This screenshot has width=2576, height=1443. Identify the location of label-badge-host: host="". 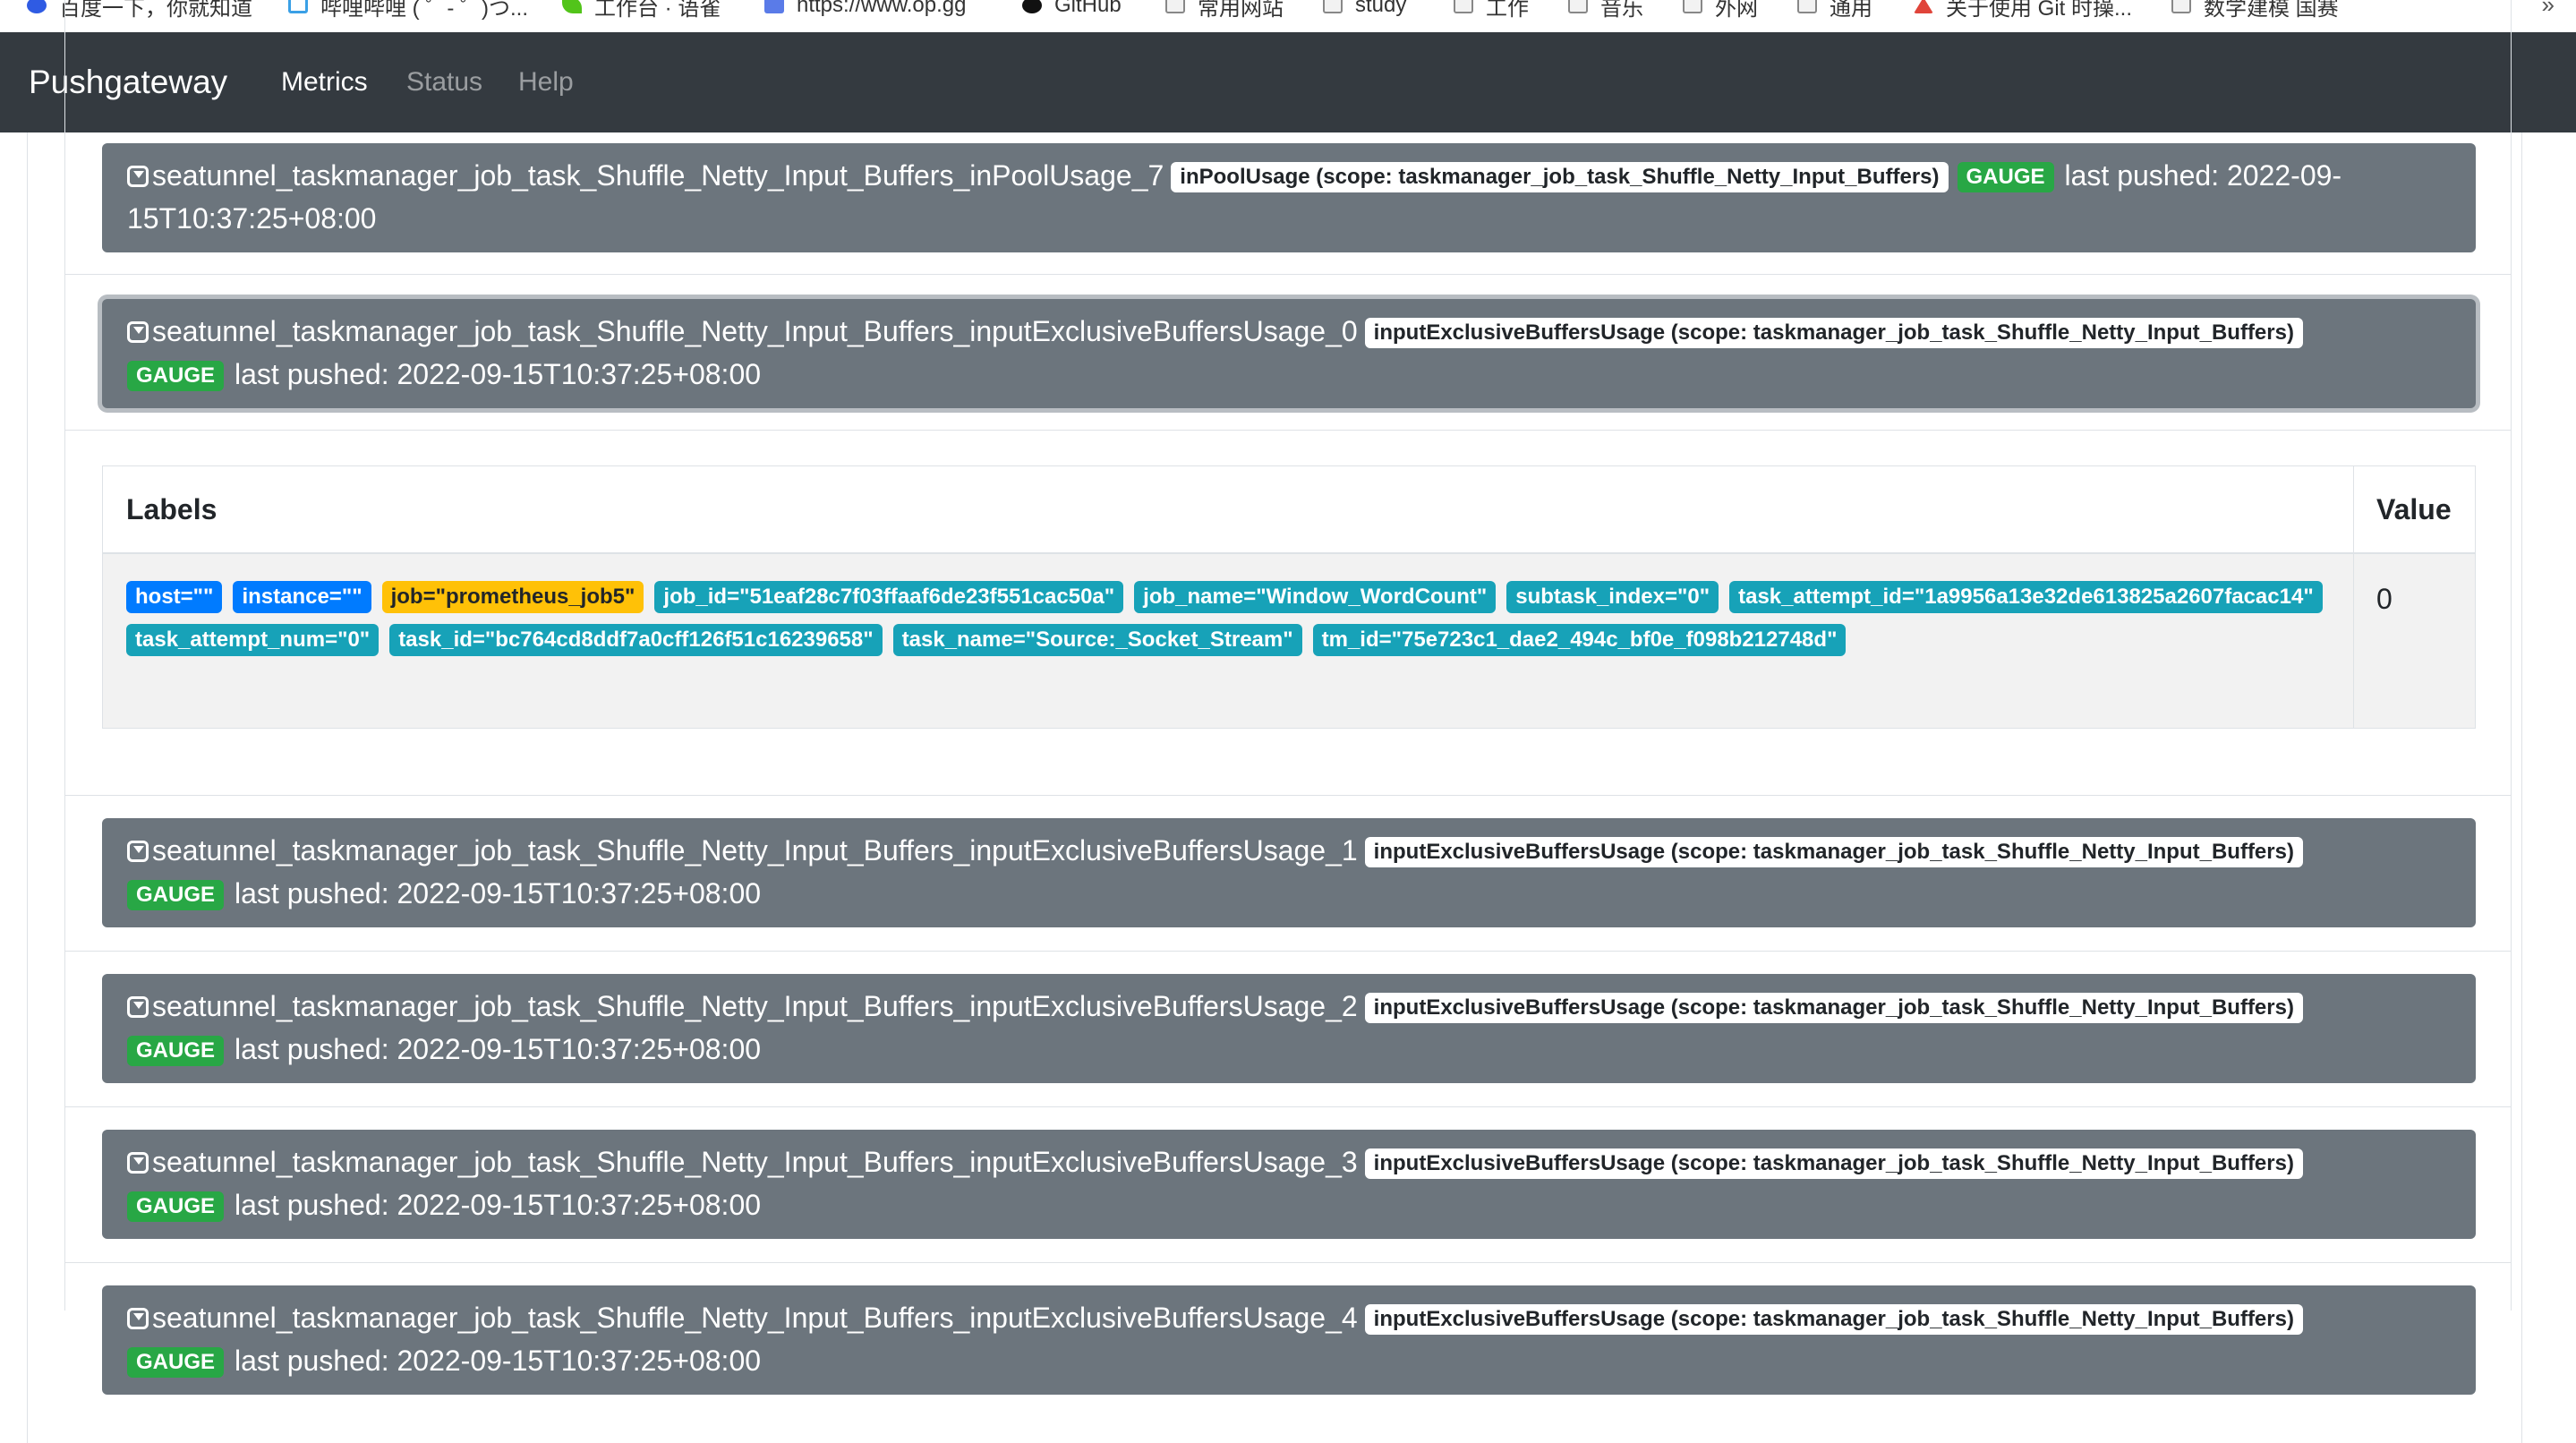
(174, 597).